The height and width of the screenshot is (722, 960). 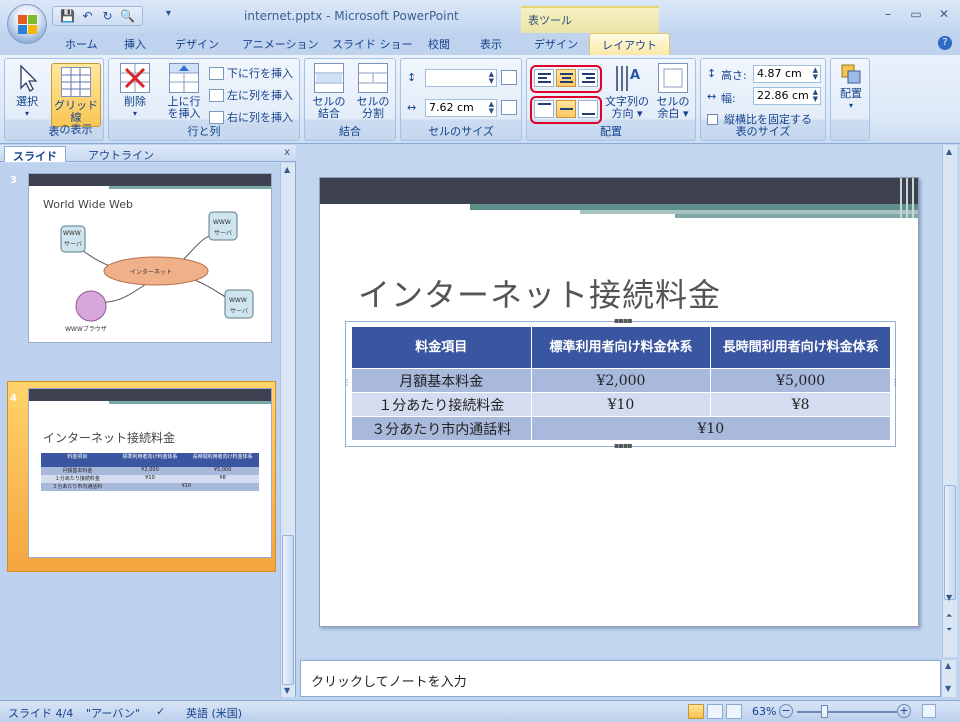 I want to click on slide-title: インターネット接続料金, so click(x=539, y=293).